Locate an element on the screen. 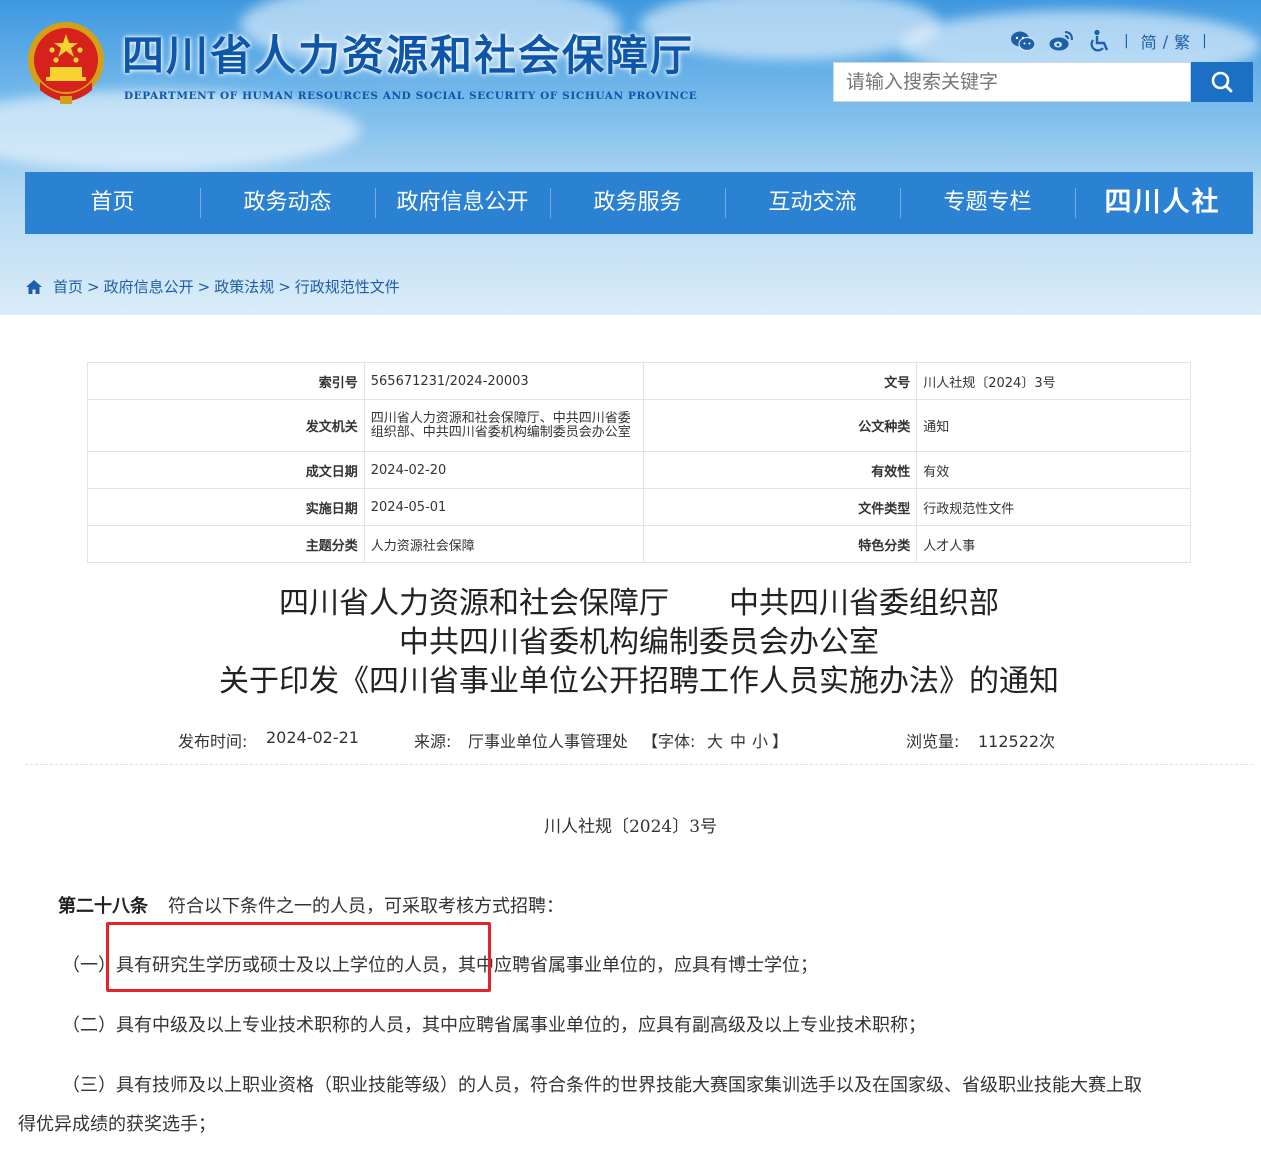 The image size is (1261, 1163). views-label: 浏览量: is located at coordinates (933, 741).